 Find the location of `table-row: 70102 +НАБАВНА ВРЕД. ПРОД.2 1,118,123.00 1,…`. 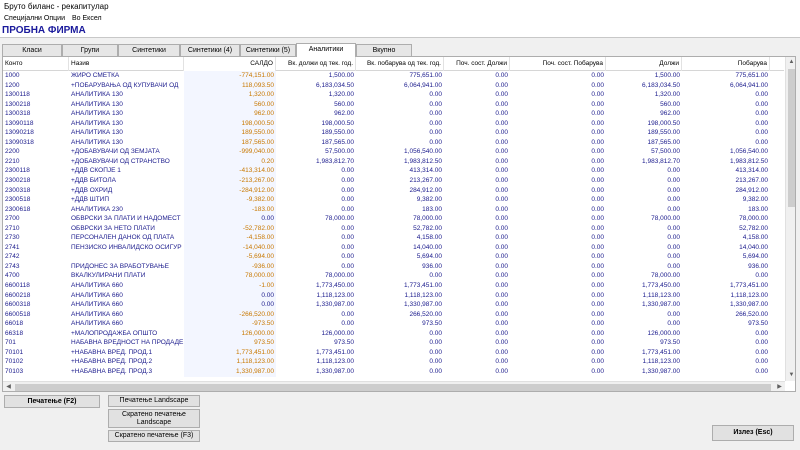

table-row: 70102 +НАБАВНА ВРЕД. ПРОД.2 1,118,123.00 1,… is located at coordinates (393, 362).